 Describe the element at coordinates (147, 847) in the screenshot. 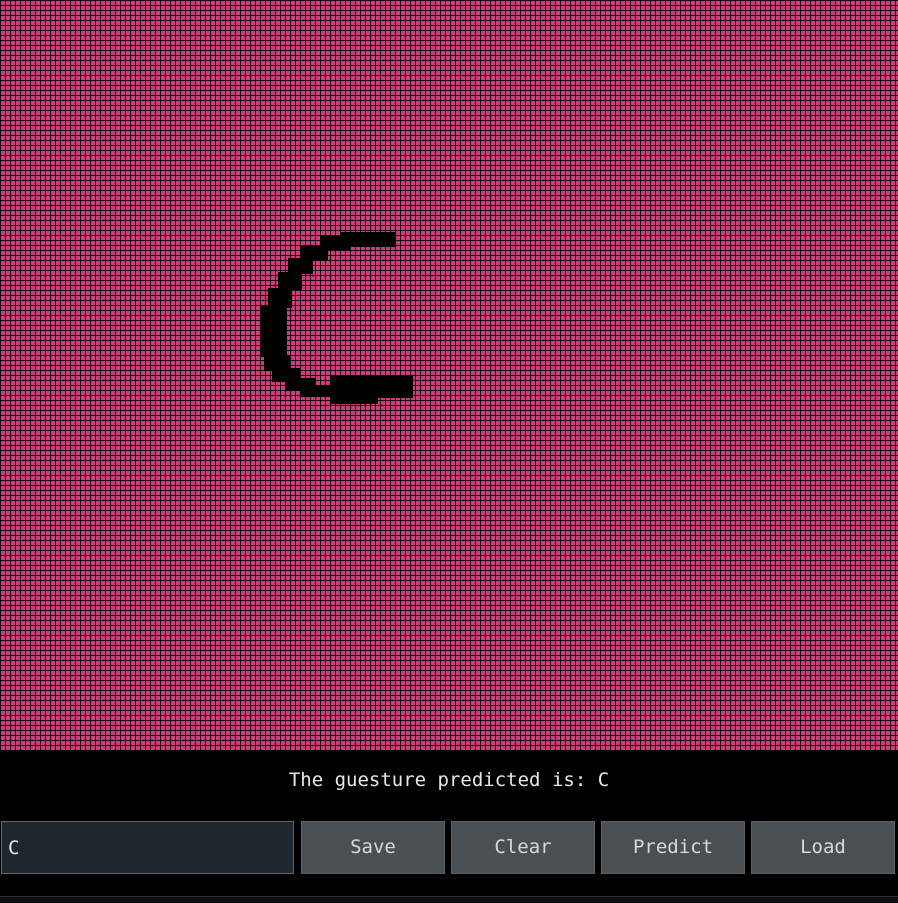

I see `gesture-label-input` at that location.